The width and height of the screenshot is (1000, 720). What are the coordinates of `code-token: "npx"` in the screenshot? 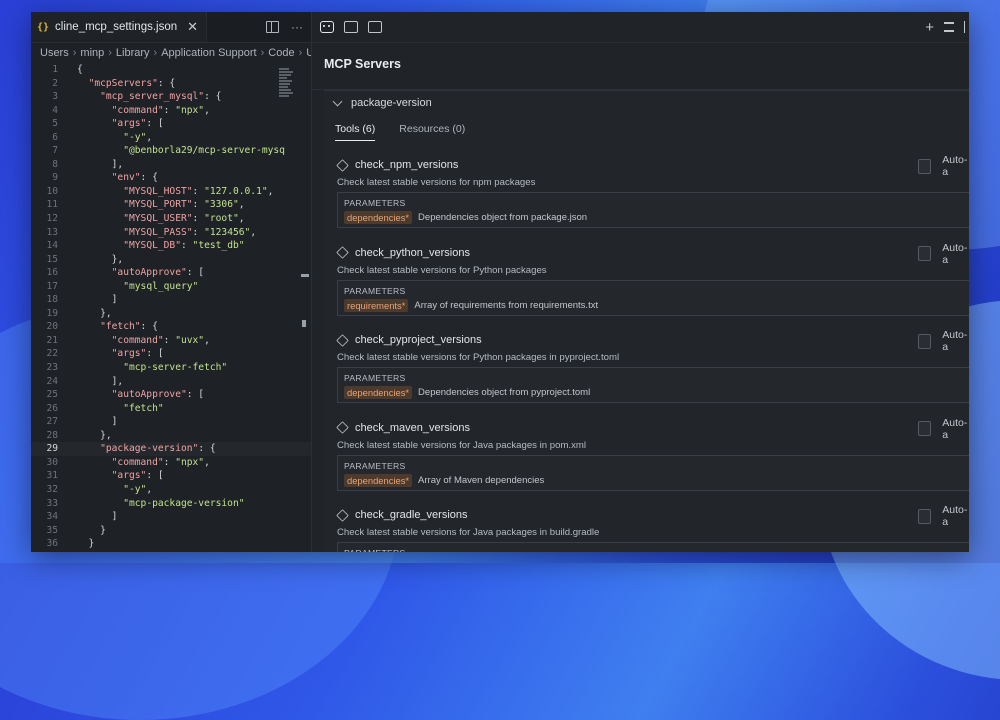 It's located at (189, 462).